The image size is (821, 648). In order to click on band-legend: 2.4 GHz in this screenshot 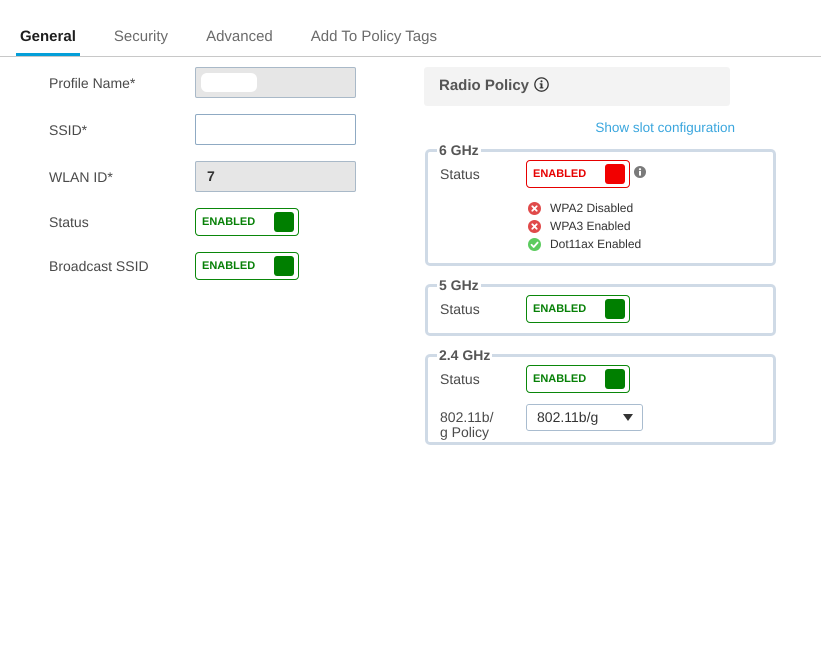, I will do `click(464, 355)`.